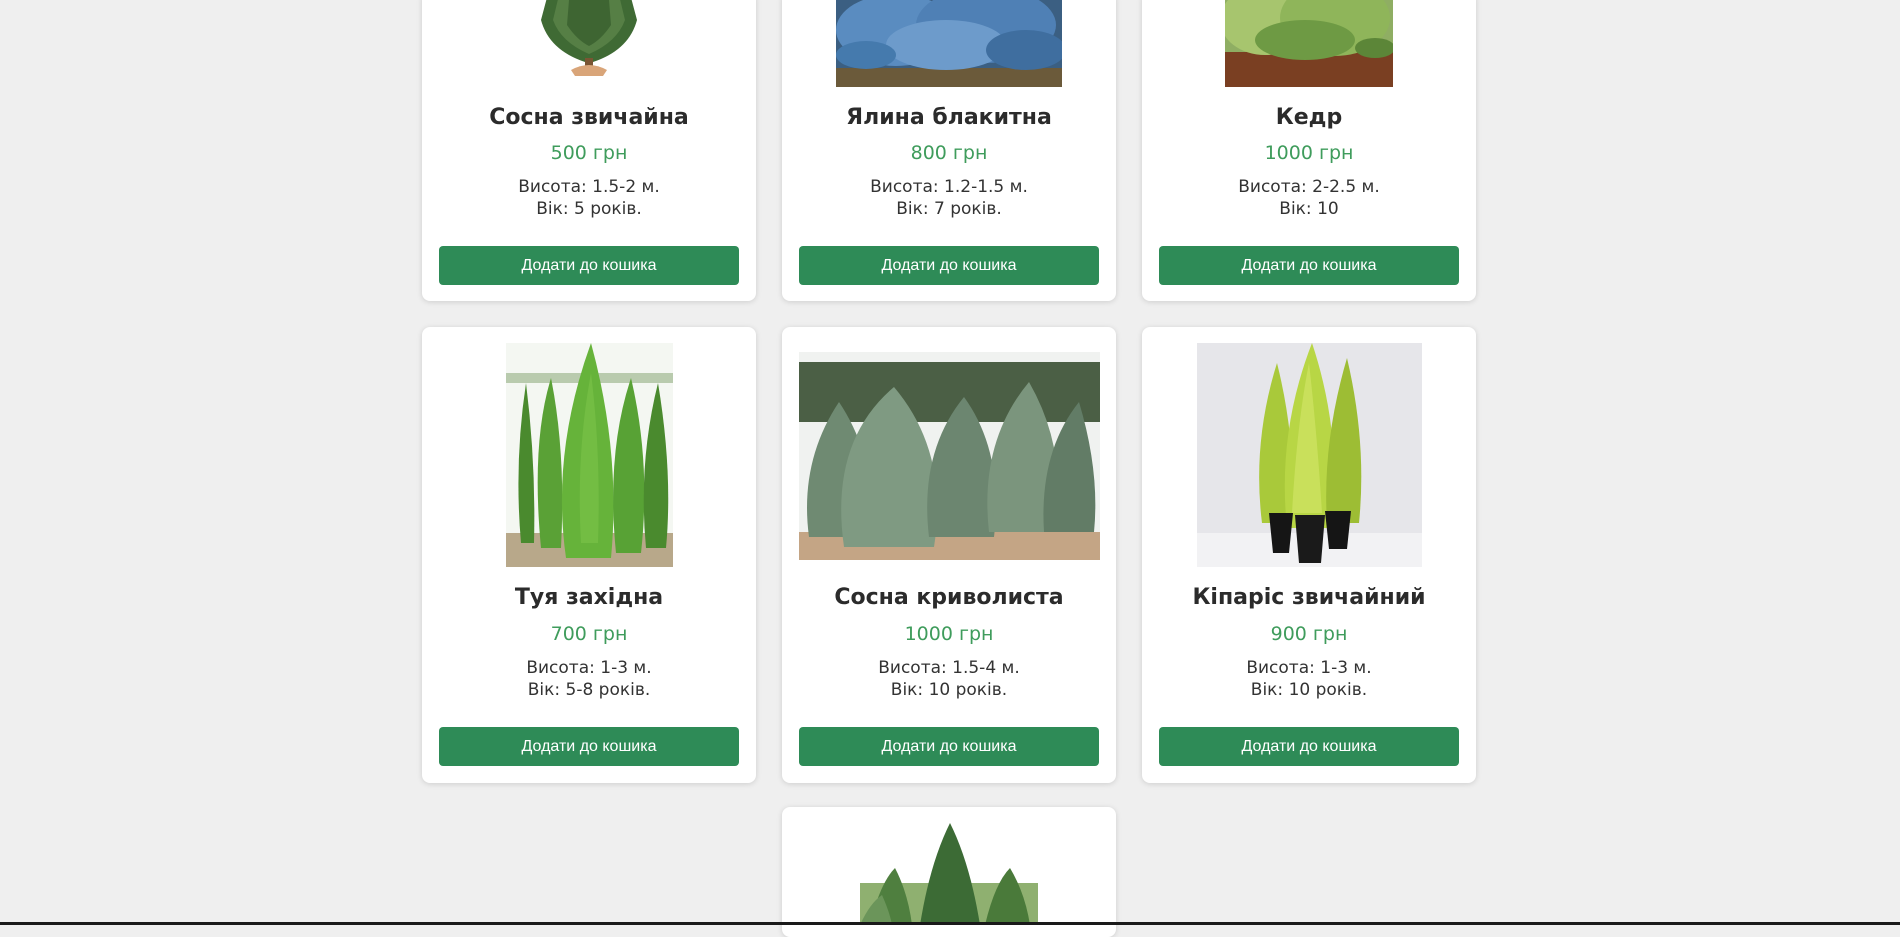 The height and width of the screenshot is (937, 1900). I want to click on scots-pine-image, so click(589, 41).